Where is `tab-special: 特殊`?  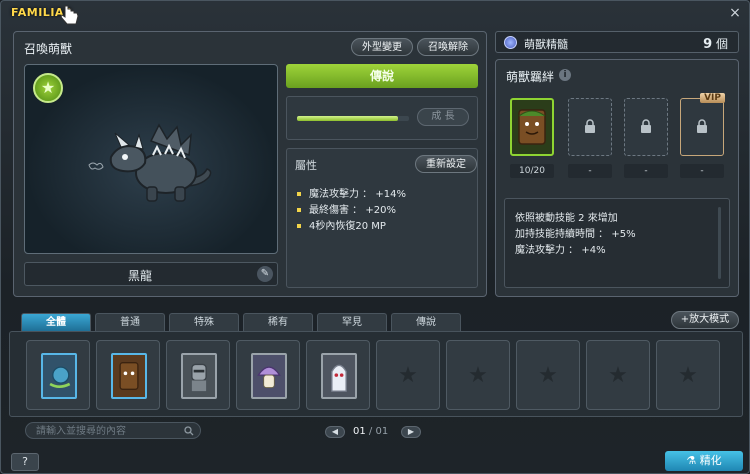 tab-special: 特殊 is located at coordinates (204, 322).